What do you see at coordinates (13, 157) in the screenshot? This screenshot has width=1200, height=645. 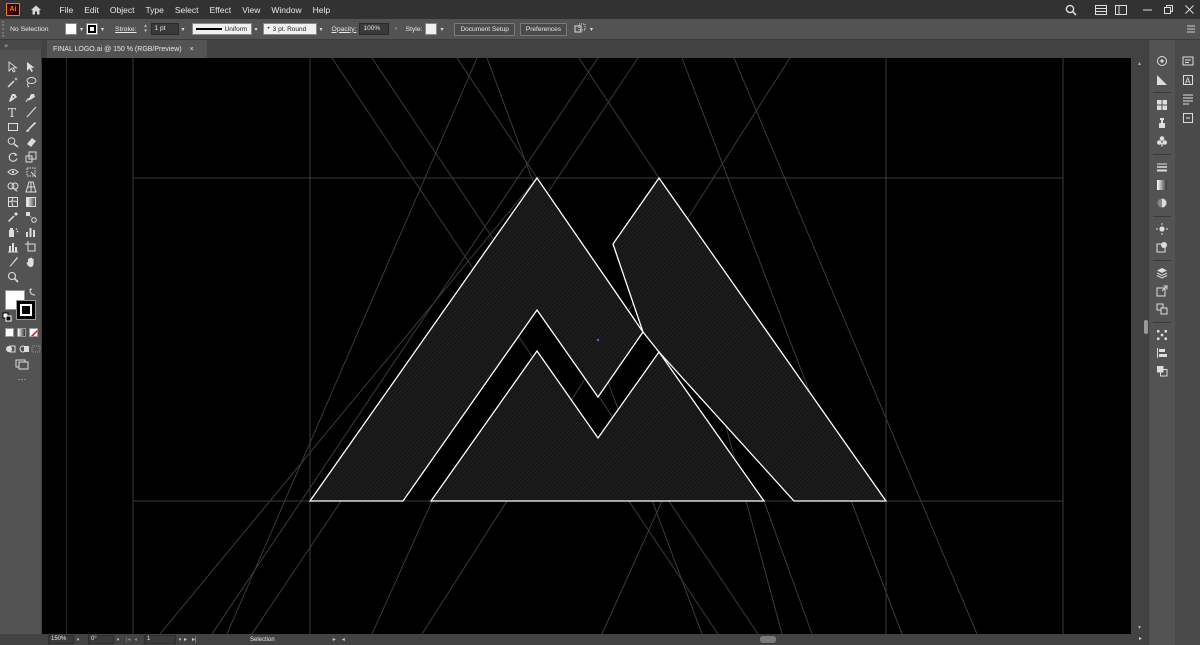 I see `rotate-tool-icon` at bounding box center [13, 157].